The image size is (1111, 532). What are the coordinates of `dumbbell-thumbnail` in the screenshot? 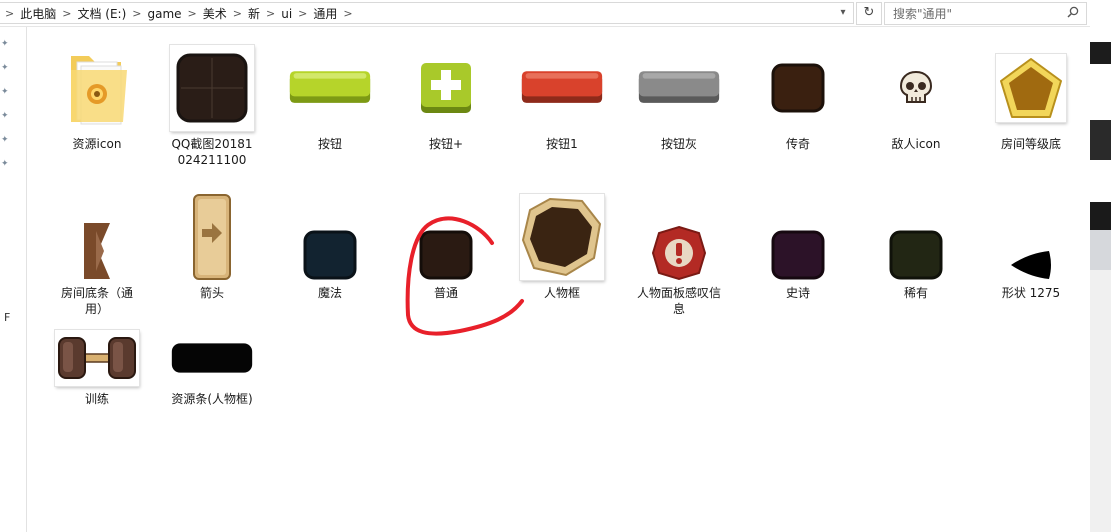 It's located at (97, 358).